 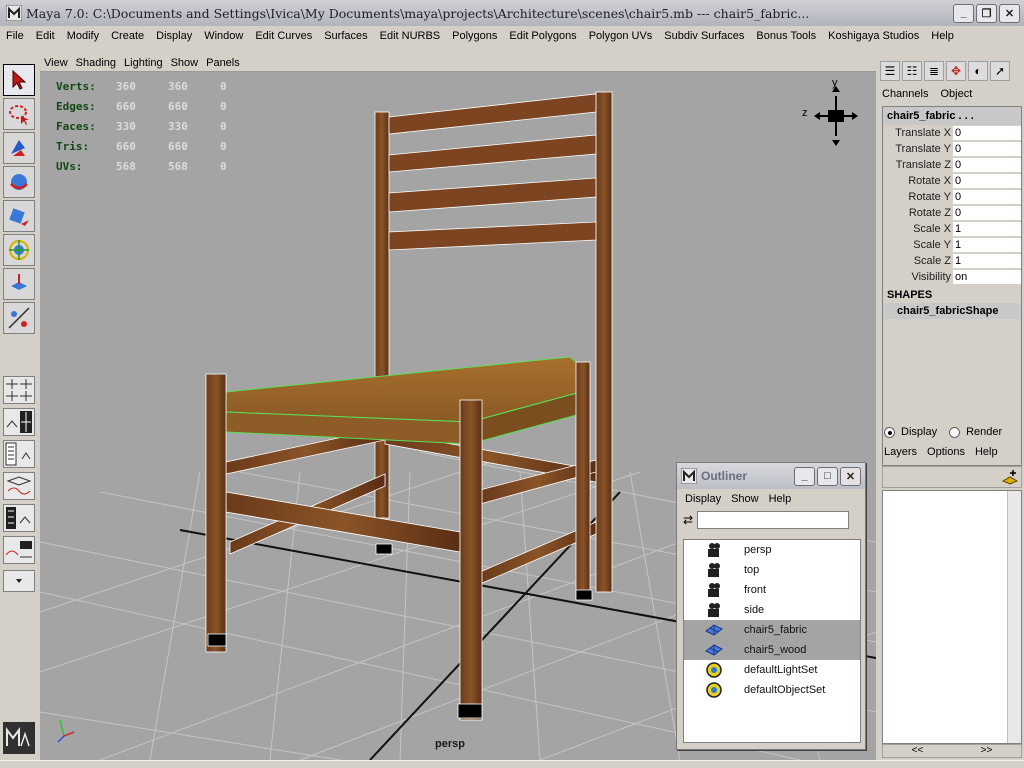 I want to click on vp-menu-show: Show, so click(x=185, y=63).